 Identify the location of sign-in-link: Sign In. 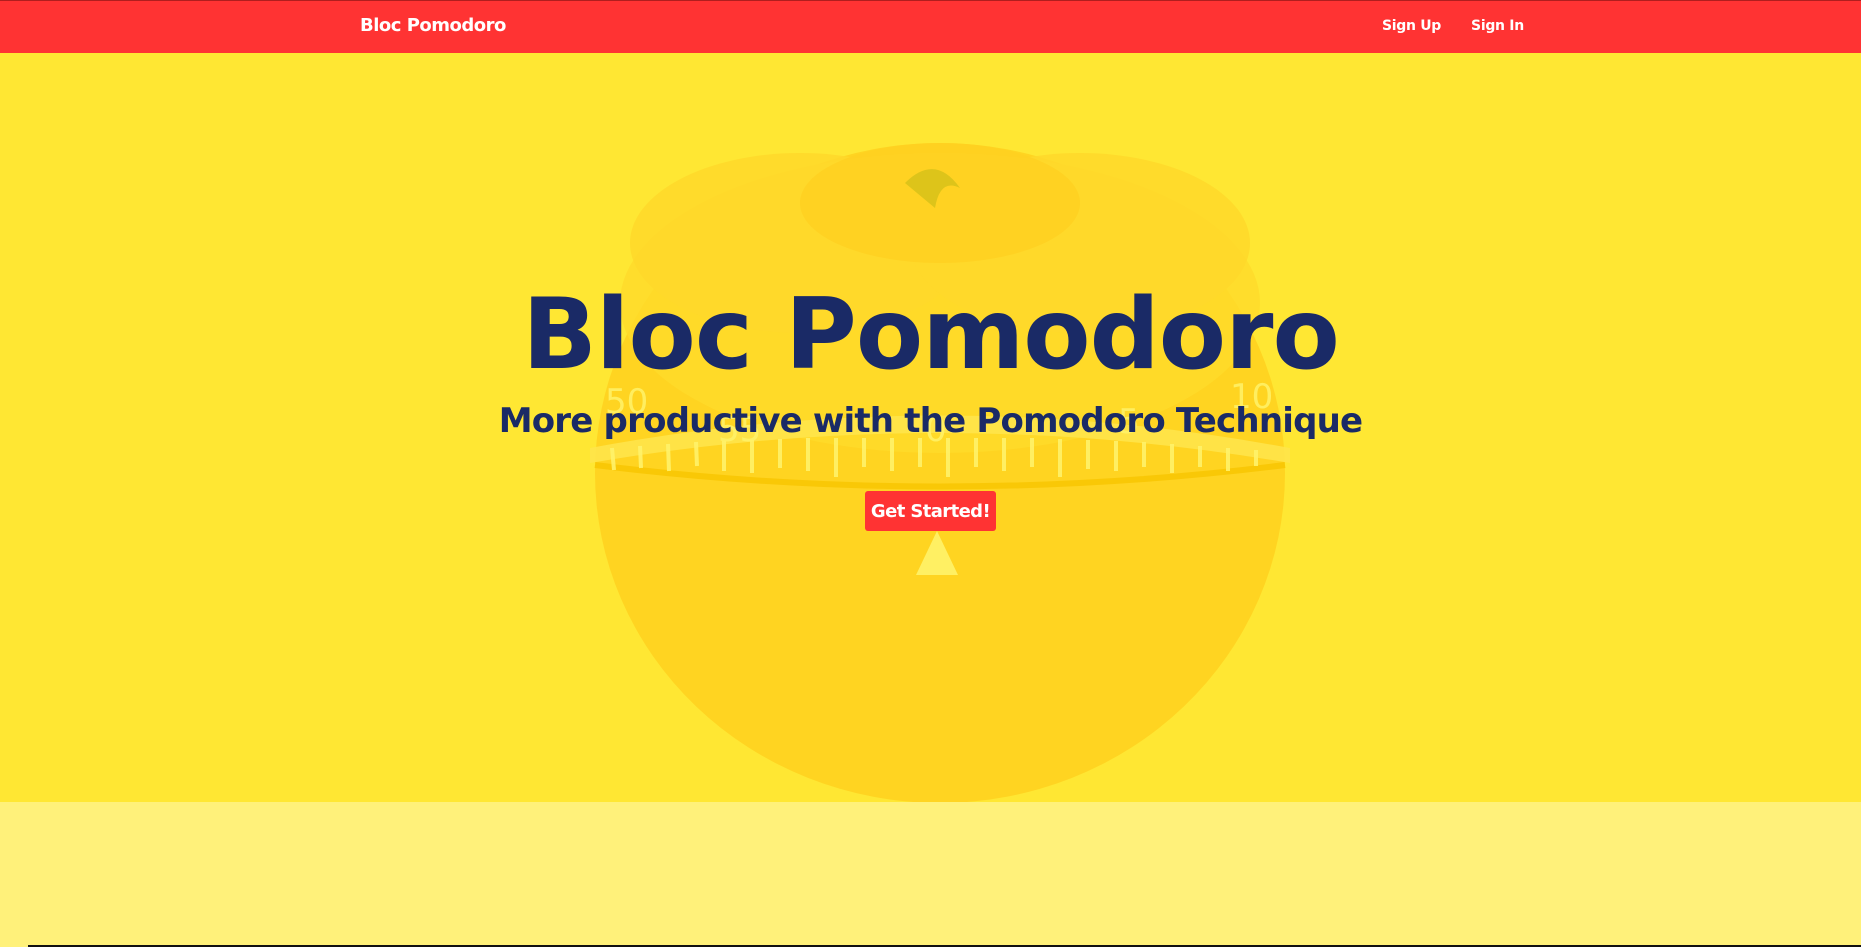
(1497, 26).